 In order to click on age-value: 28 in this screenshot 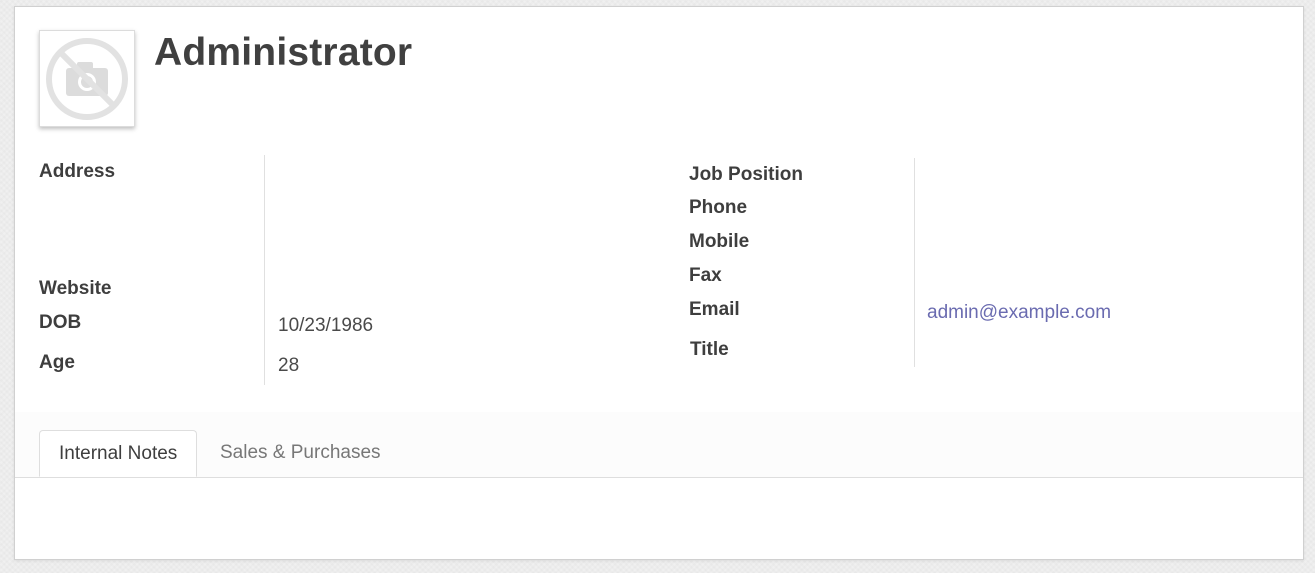, I will do `click(289, 365)`.